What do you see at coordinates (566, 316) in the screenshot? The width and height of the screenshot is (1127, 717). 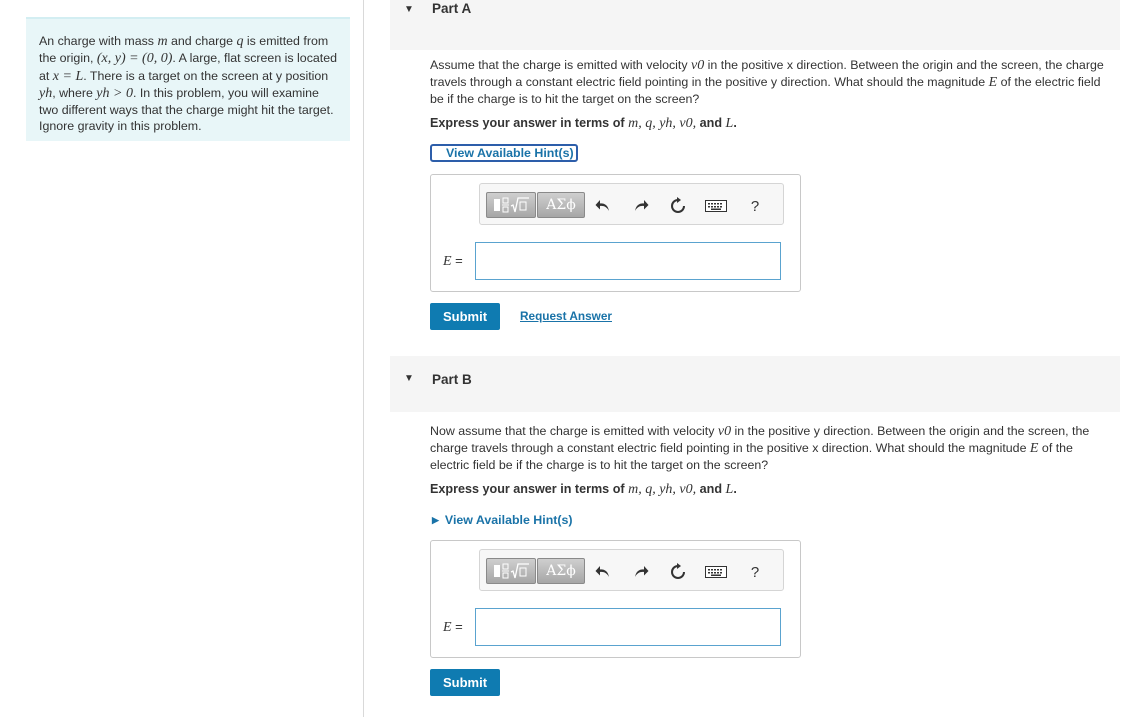 I see `part-a-request-answer-link: Request Answer` at bounding box center [566, 316].